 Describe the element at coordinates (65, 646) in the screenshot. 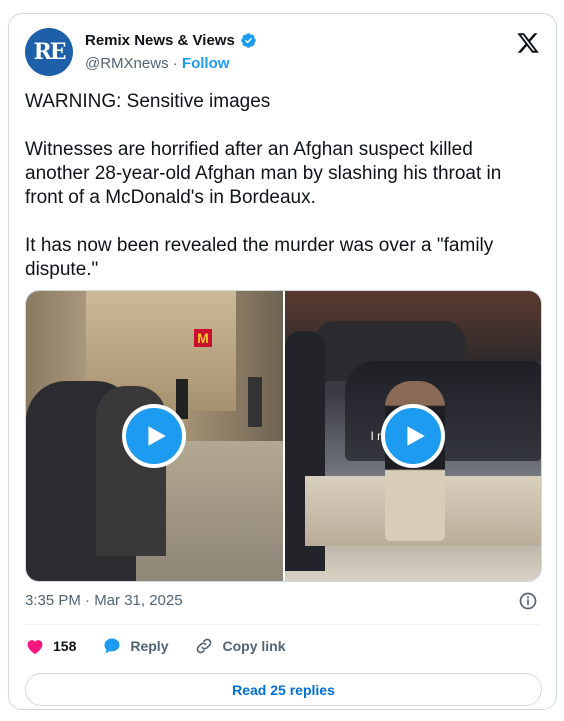

I see `like-count: 158` at that location.